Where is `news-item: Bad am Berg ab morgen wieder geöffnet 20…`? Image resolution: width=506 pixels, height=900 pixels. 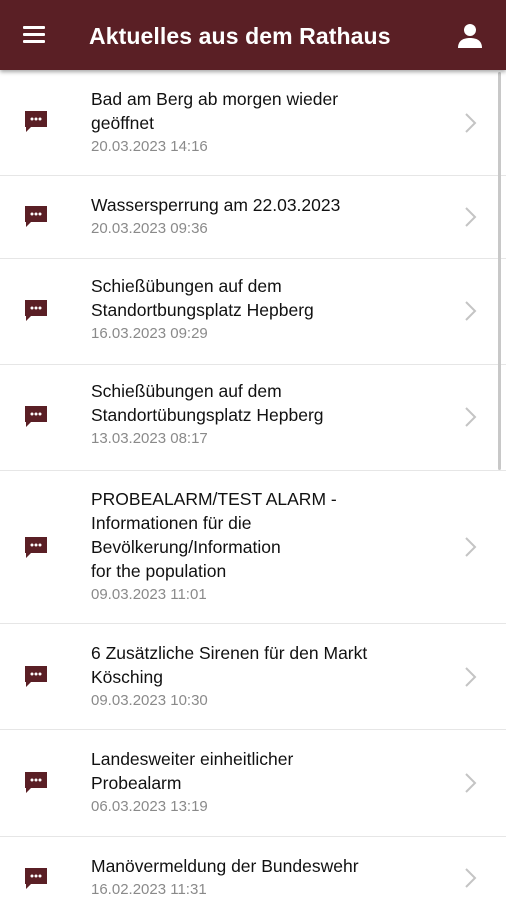 news-item: Bad am Berg ab morgen wieder geöffnet 20… is located at coordinates (253, 123).